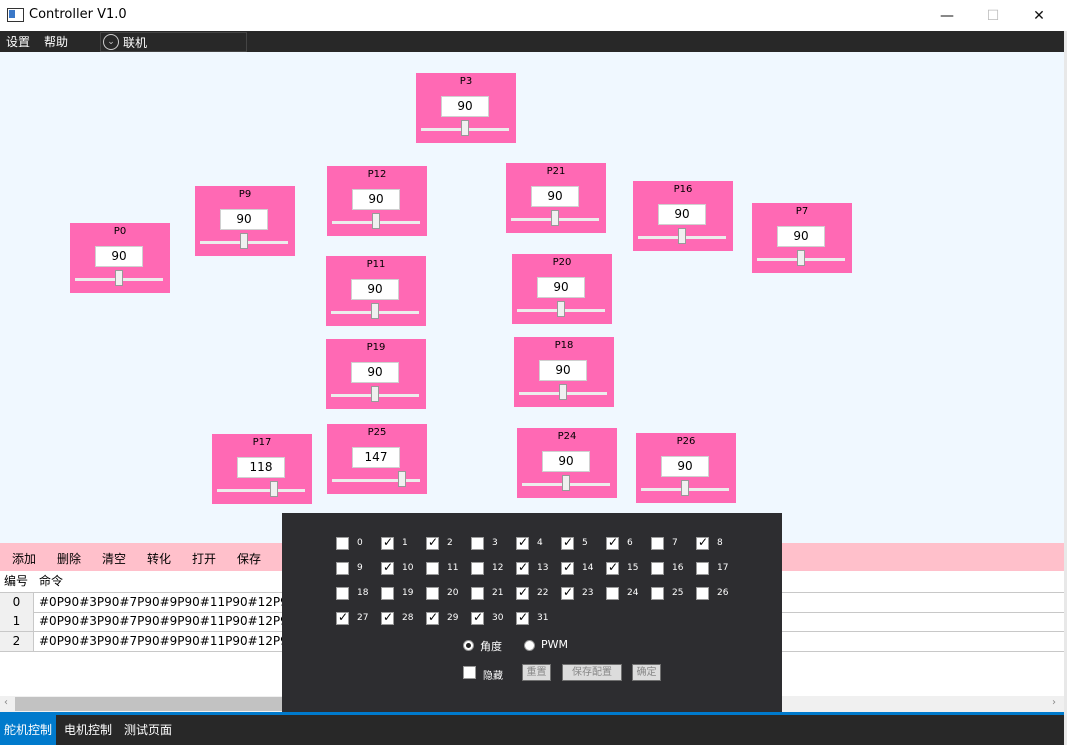  I want to click on channel-label: 28, so click(408, 618).